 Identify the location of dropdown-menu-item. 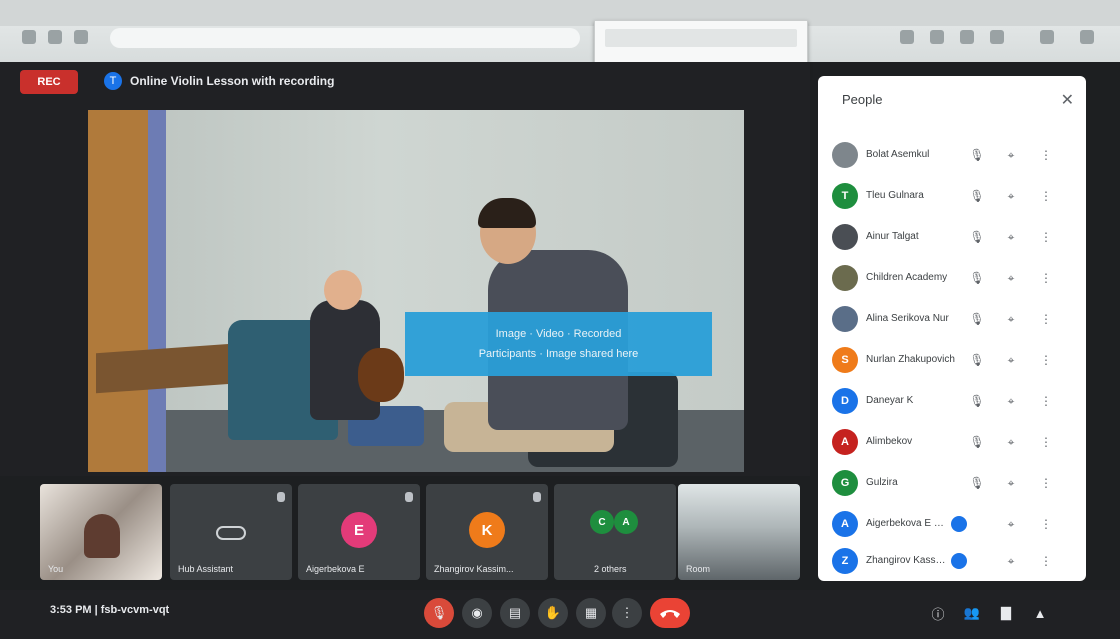
(701, 38).